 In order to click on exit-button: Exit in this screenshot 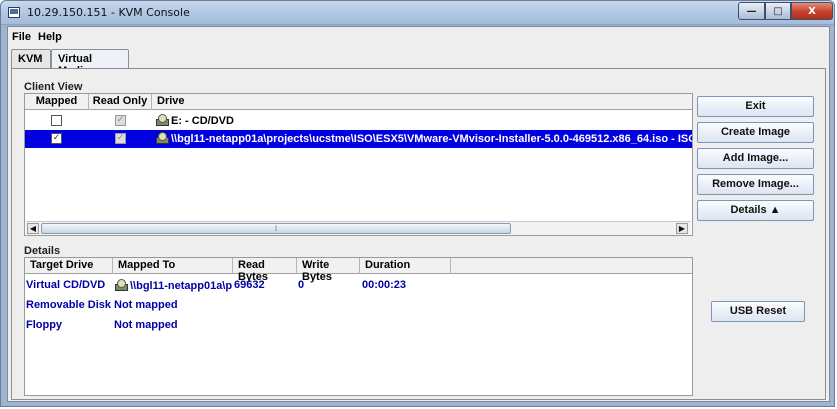, I will do `click(755, 106)`.